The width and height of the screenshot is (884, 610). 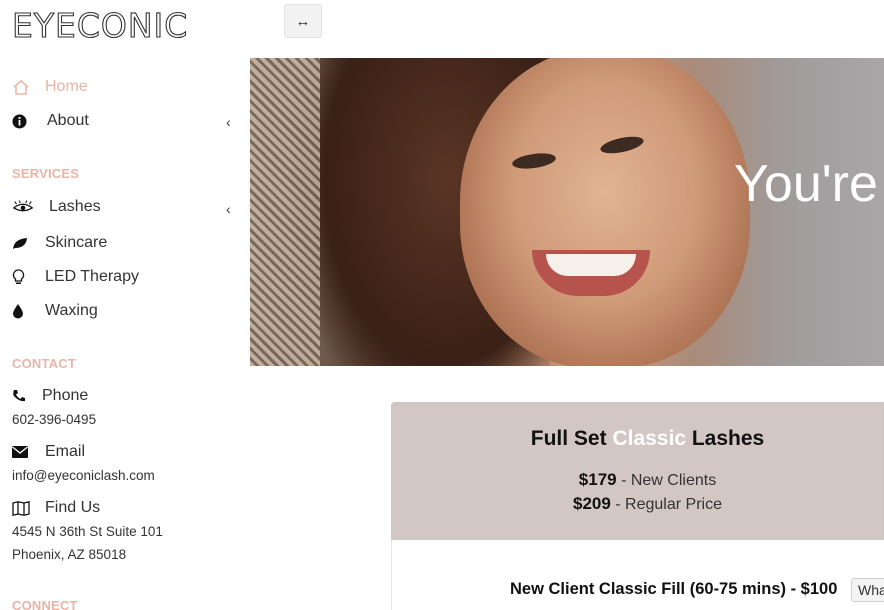 What do you see at coordinates (649, 438) in the screenshot?
I see `pricing-title-highlight: Classic` at bounding box center [649, 438].